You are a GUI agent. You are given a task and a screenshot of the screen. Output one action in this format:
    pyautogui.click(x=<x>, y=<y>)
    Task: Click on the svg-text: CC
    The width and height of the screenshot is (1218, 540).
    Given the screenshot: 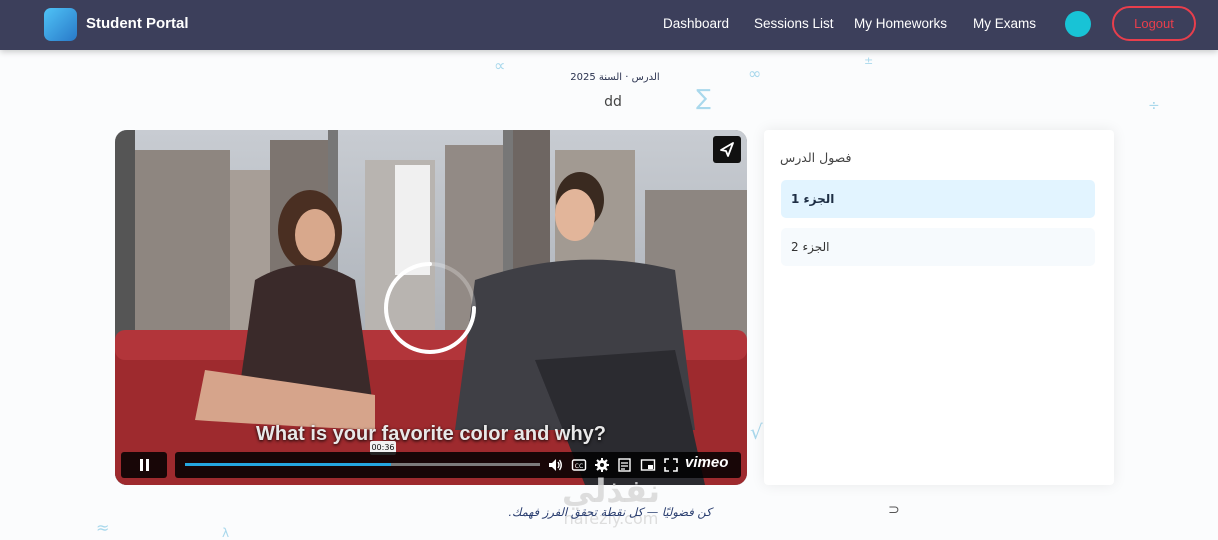 What is the action you would take?
    pyautogui.click(x=579, y=466)
    